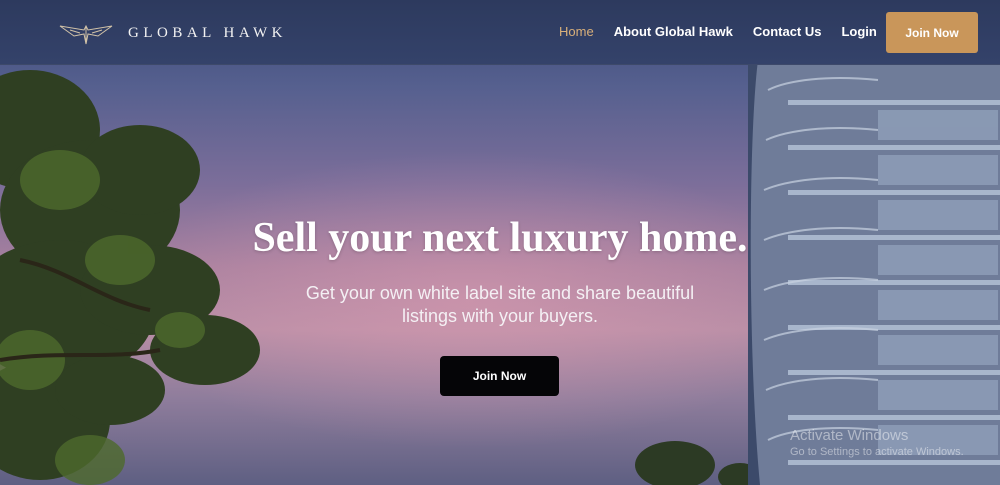  What do you see at coordinates (86, 34) in the screenshot?
I see `hawk-logo-icon` at bounding box center [86, 34].